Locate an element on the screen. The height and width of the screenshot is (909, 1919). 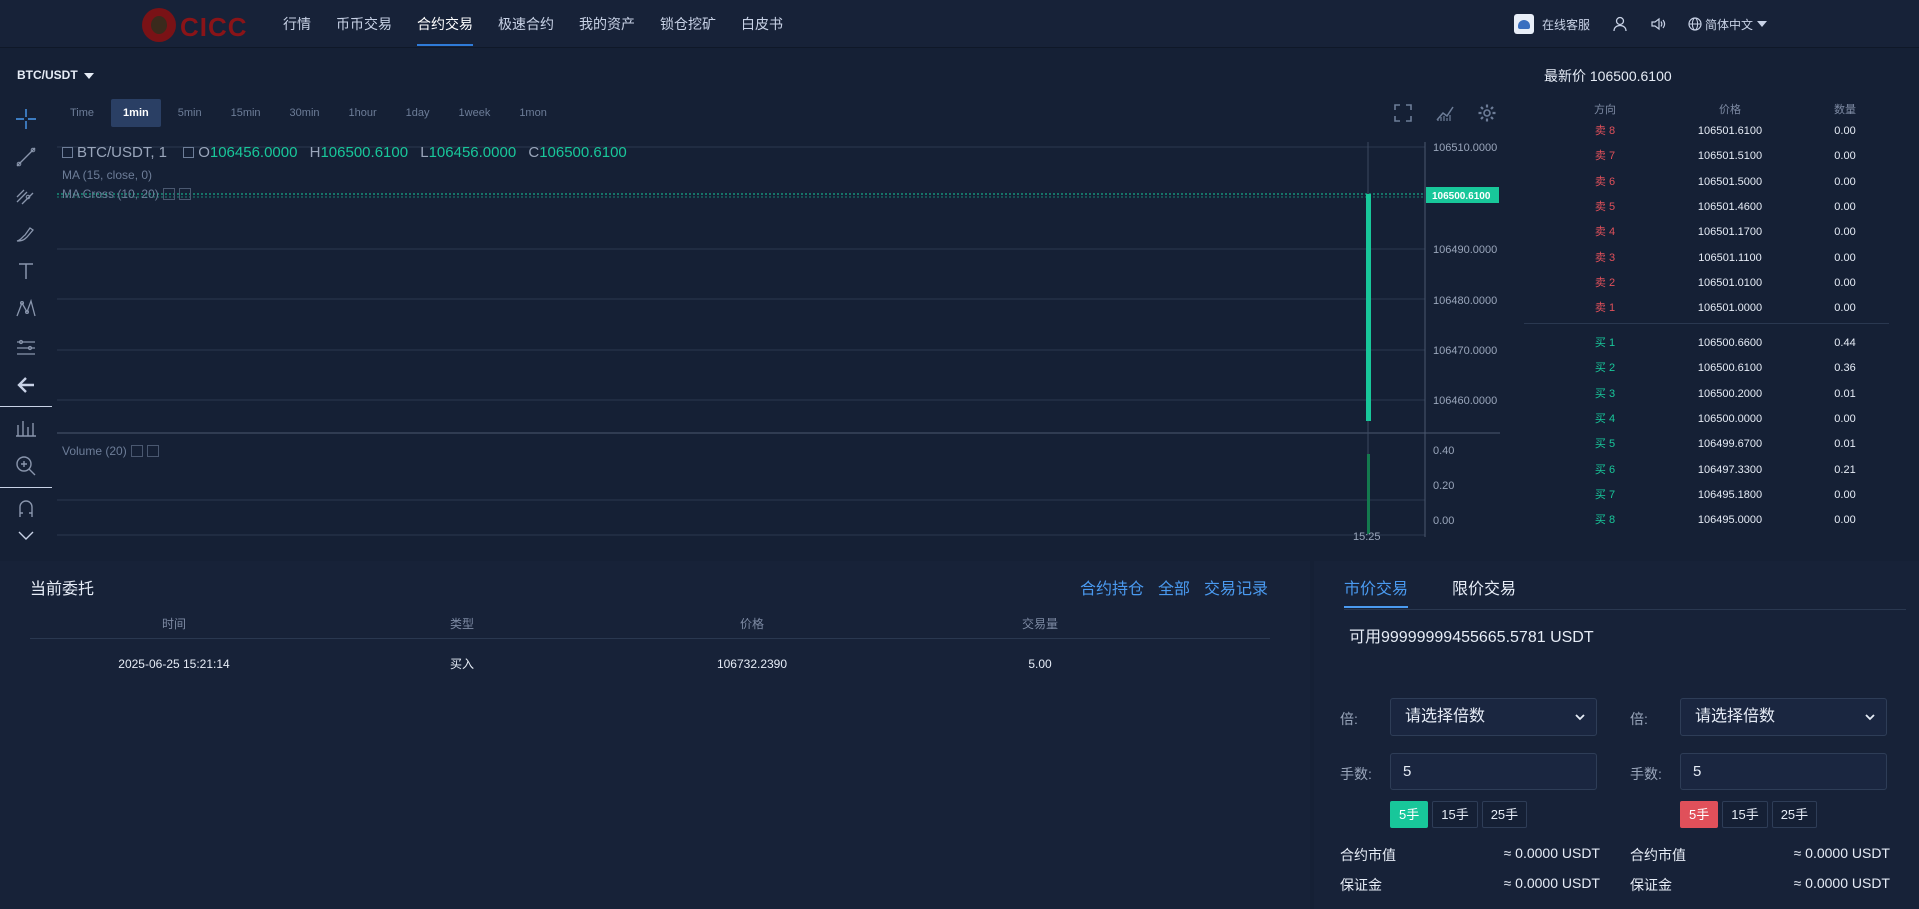
brand-logo: CICC is located at coordinates (193, 25).